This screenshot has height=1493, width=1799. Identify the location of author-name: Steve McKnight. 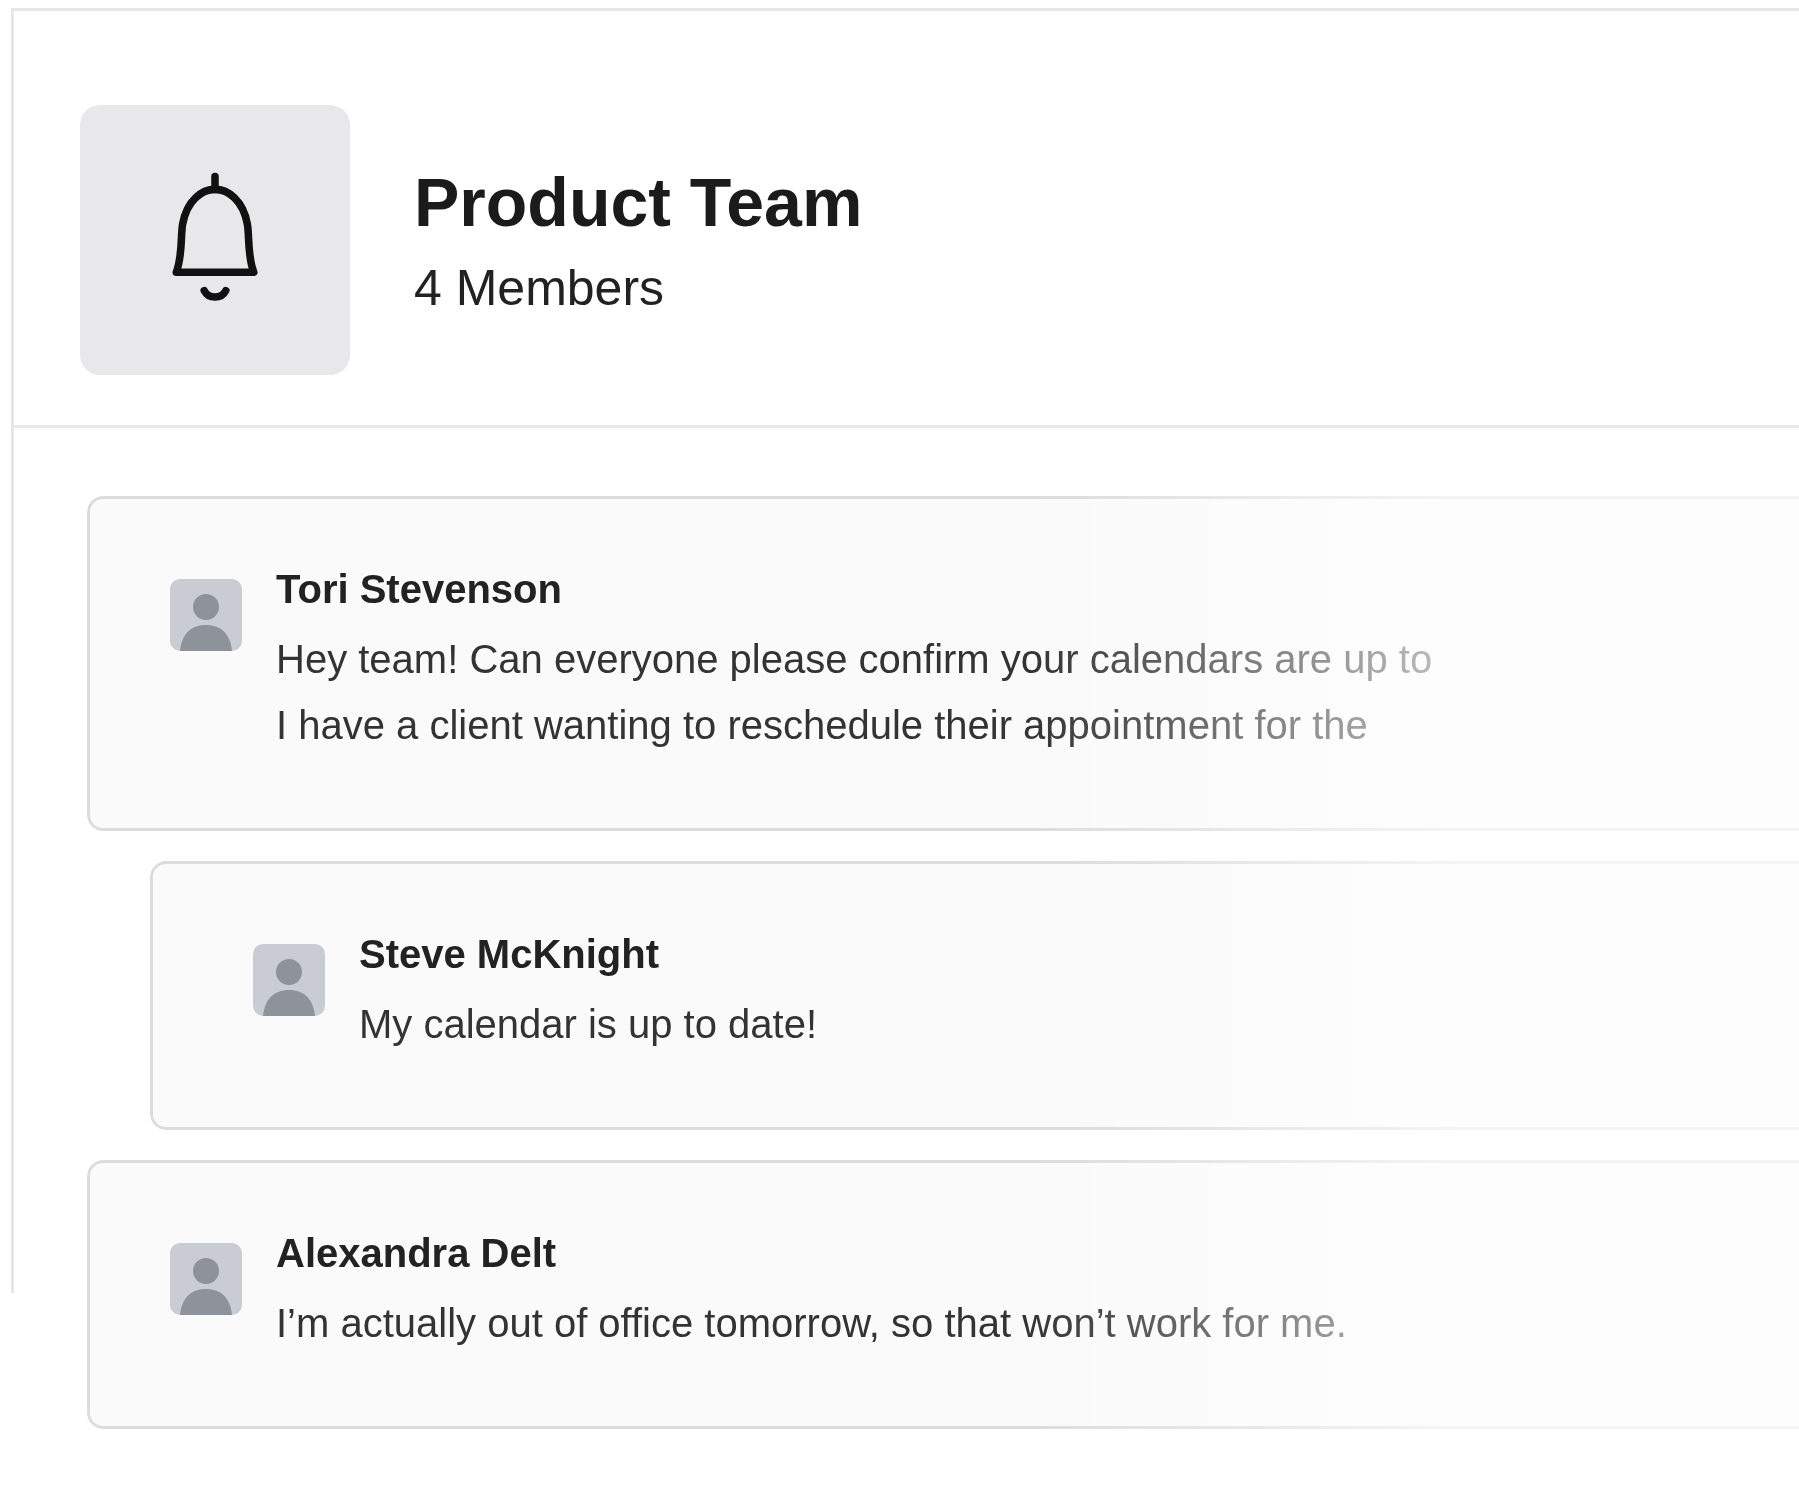
(510, 954).